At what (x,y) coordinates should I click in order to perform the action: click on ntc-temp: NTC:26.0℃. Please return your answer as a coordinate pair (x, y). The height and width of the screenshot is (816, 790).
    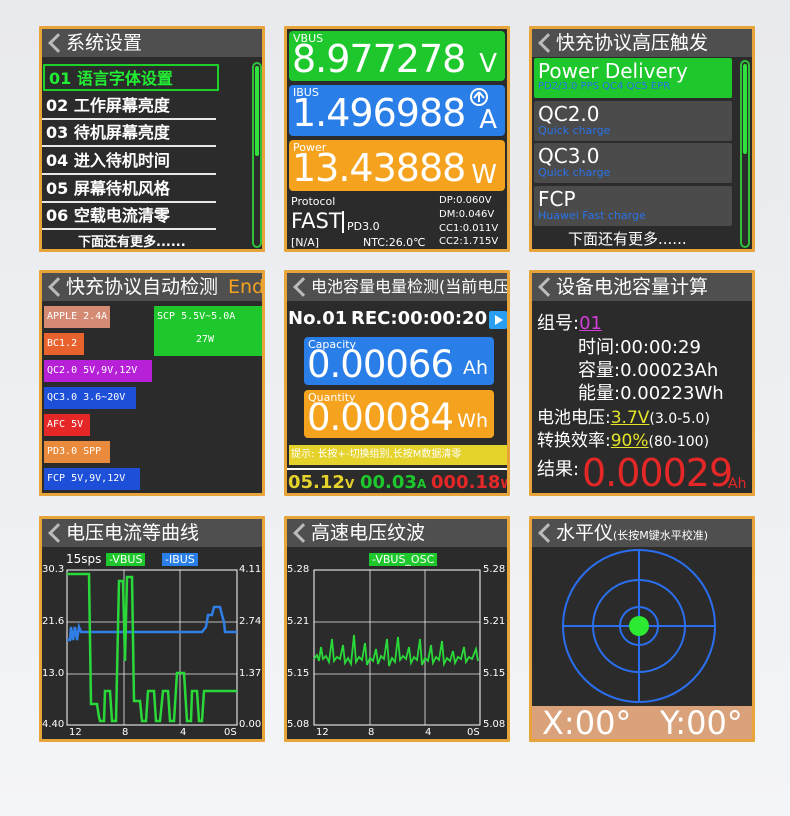
    Looking at the image, I should click on (394, 242).